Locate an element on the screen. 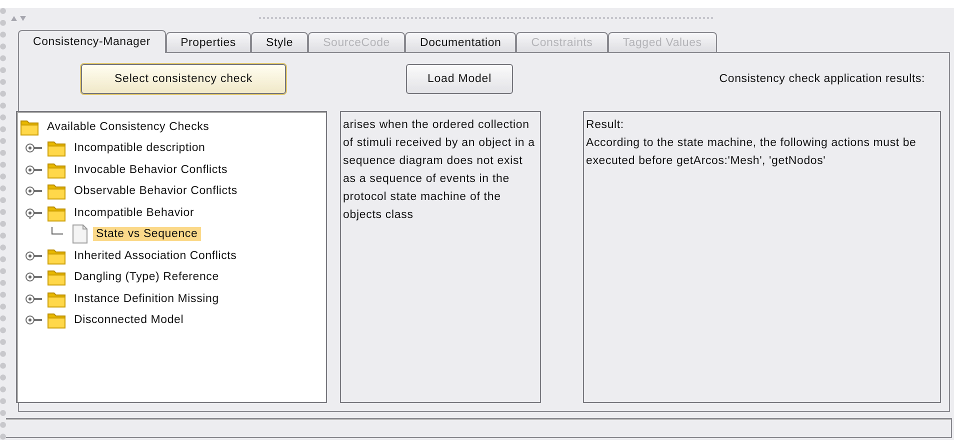 The image size is (954, 448). drag-grip is located at coordinates (485, 18).